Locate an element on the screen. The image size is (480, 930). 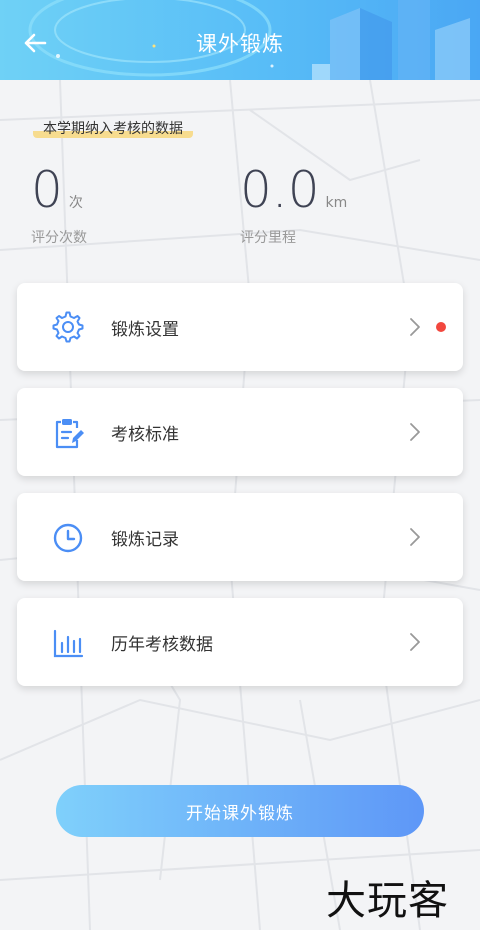
watermark-text: 大玩客 is located at coordinates (387, 901).